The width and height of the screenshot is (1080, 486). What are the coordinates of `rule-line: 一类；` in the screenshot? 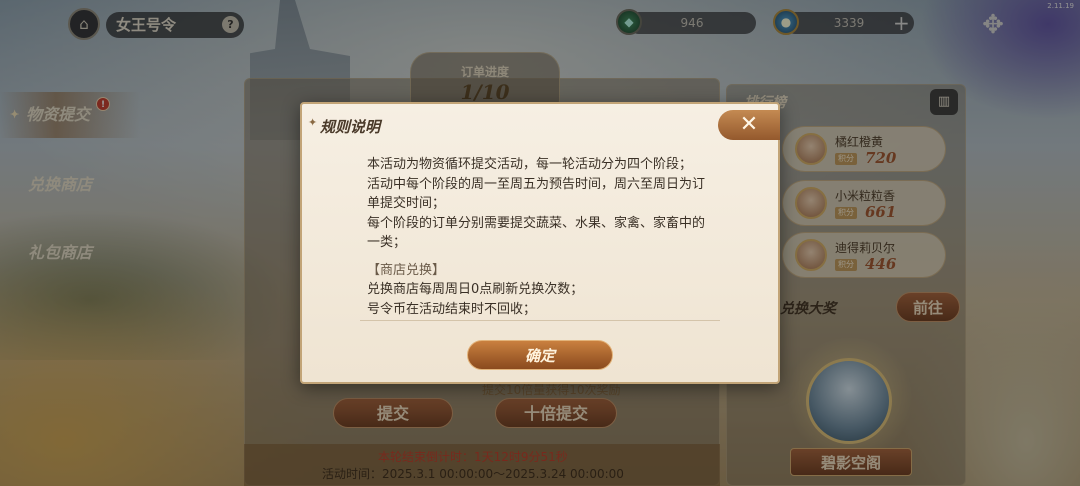 It's located at (387, 242).